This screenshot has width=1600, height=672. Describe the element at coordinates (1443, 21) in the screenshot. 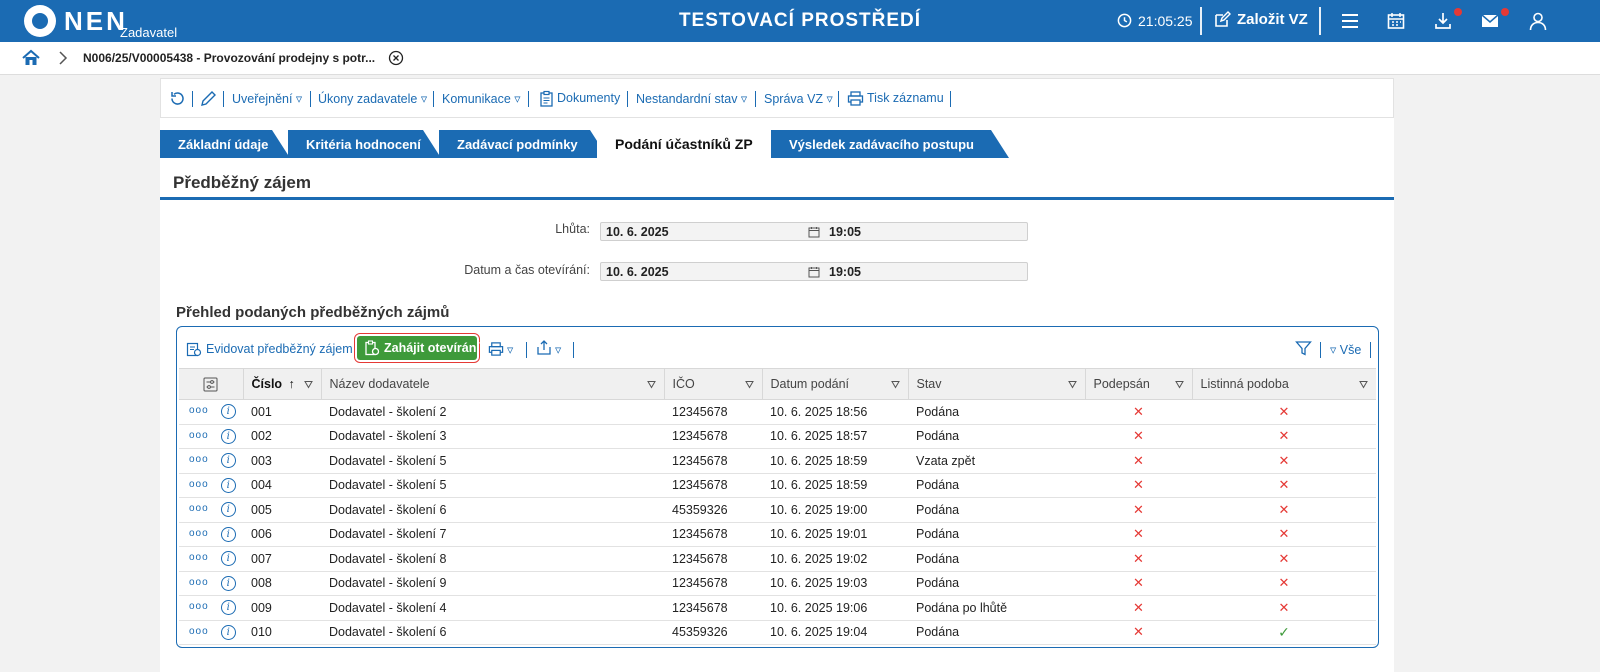

I see `download-icon` at that location.